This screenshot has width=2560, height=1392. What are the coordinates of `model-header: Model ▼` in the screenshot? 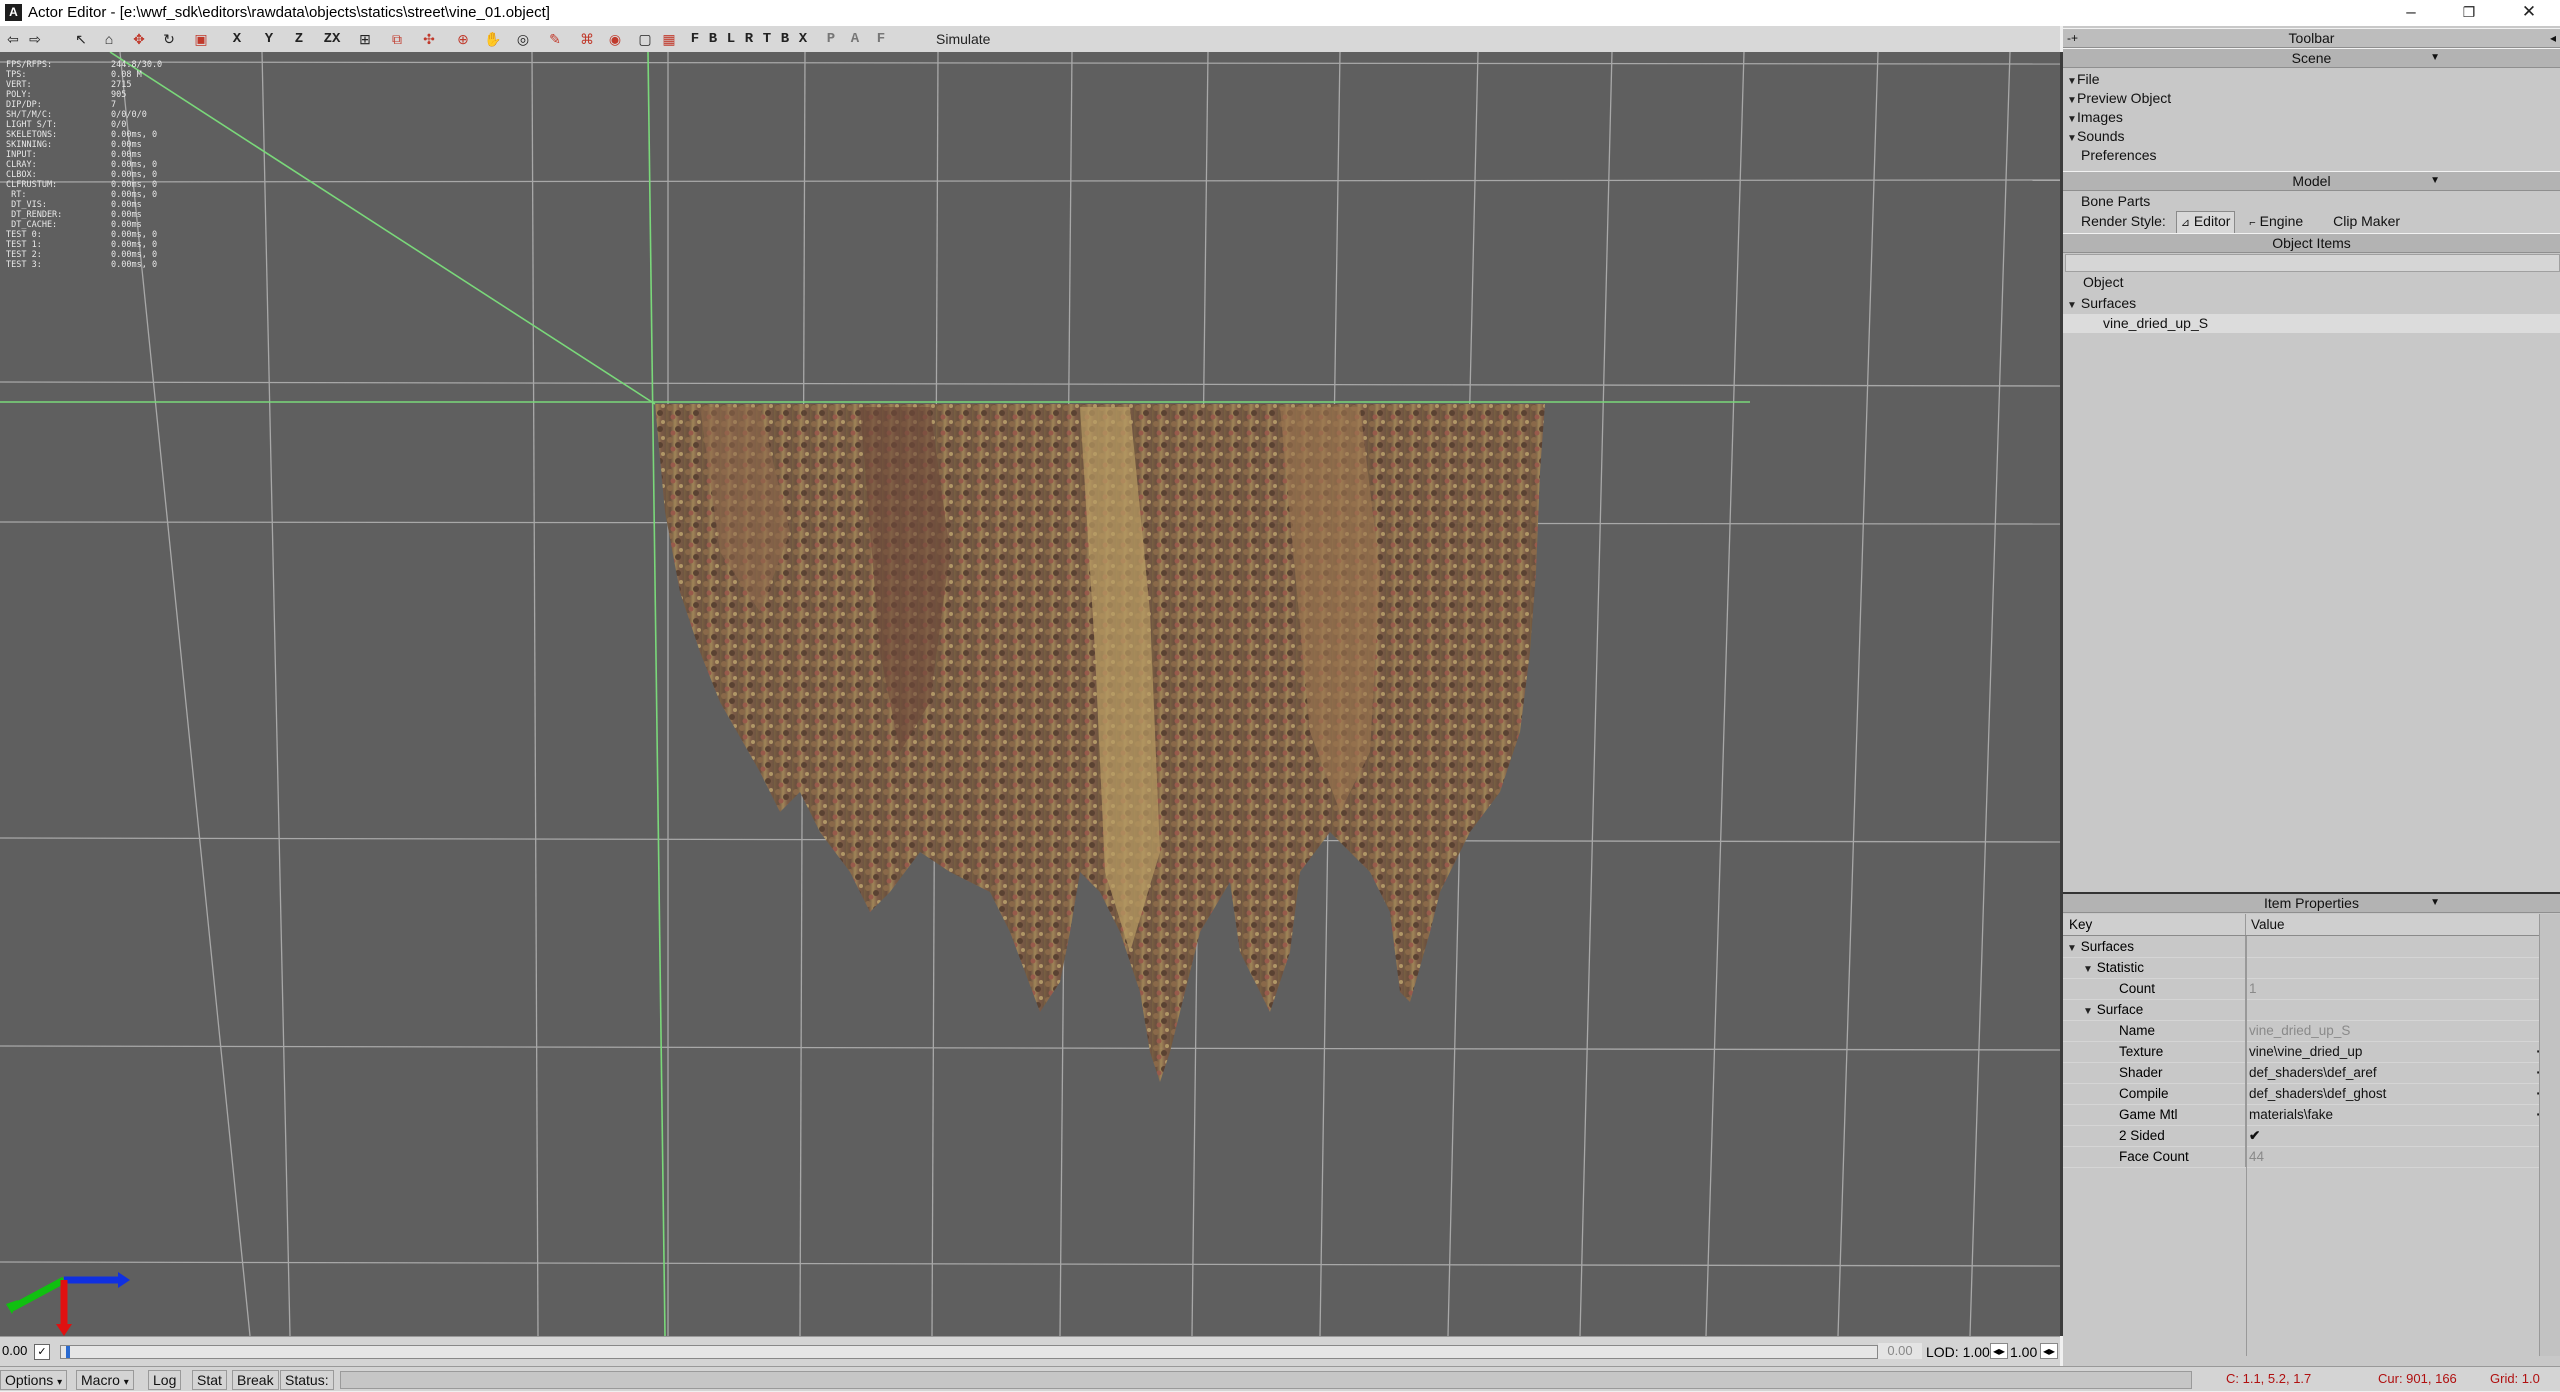 It's located at (2311, 181).